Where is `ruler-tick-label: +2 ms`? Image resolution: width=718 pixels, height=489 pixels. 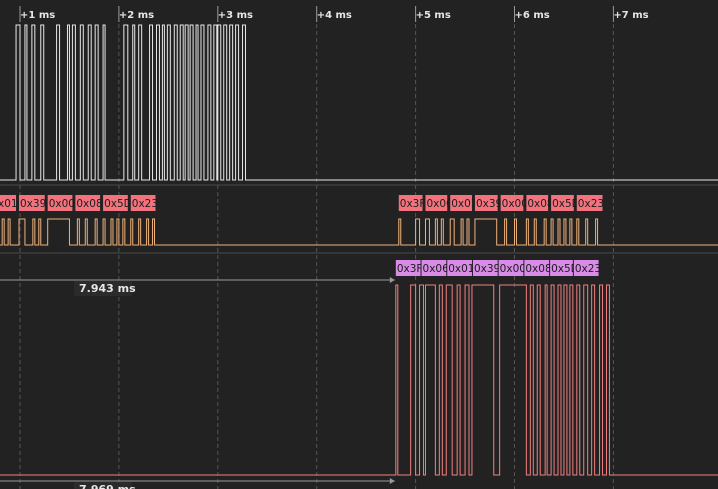
ruler-tick-label: +2 ms is located at coordinates (136, 15).